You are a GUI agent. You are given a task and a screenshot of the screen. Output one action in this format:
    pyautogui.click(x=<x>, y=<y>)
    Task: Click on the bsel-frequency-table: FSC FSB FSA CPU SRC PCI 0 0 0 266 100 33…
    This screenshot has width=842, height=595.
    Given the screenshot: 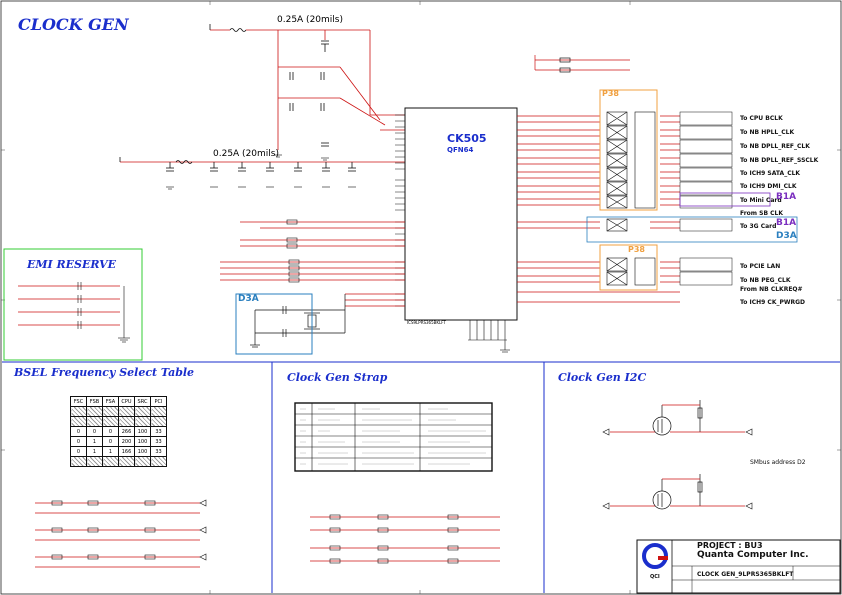 What is the action you would take?
    pyautogui.click(x=118, y=431)
    